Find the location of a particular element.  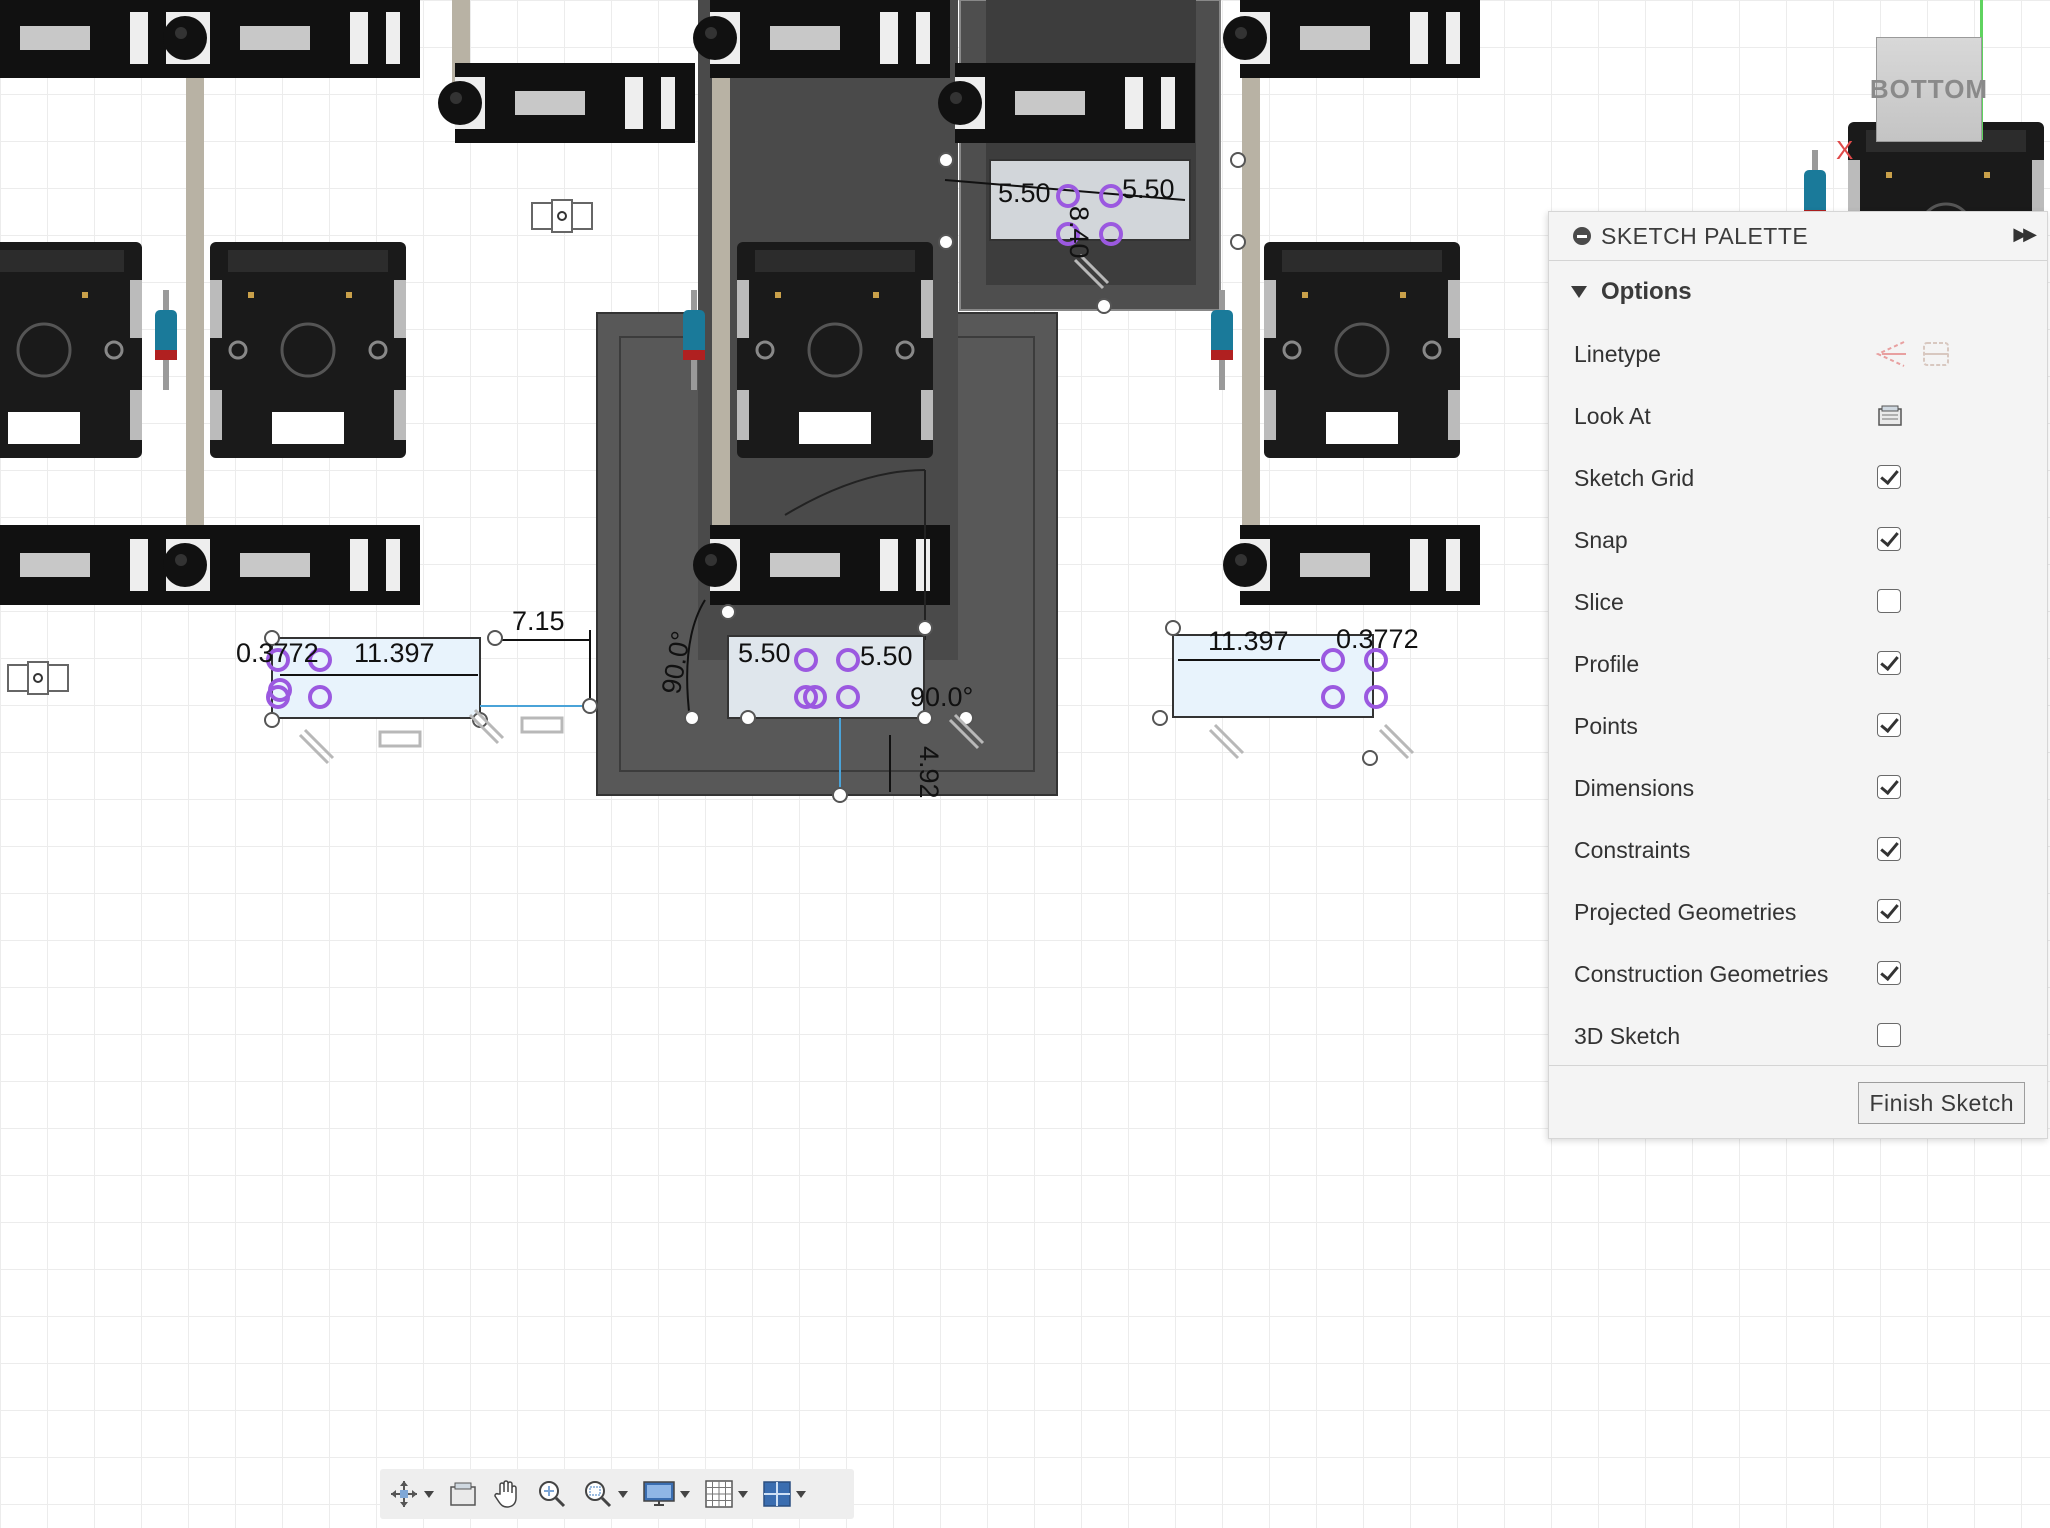

zoom-button is located at coordinates (552, 1494).